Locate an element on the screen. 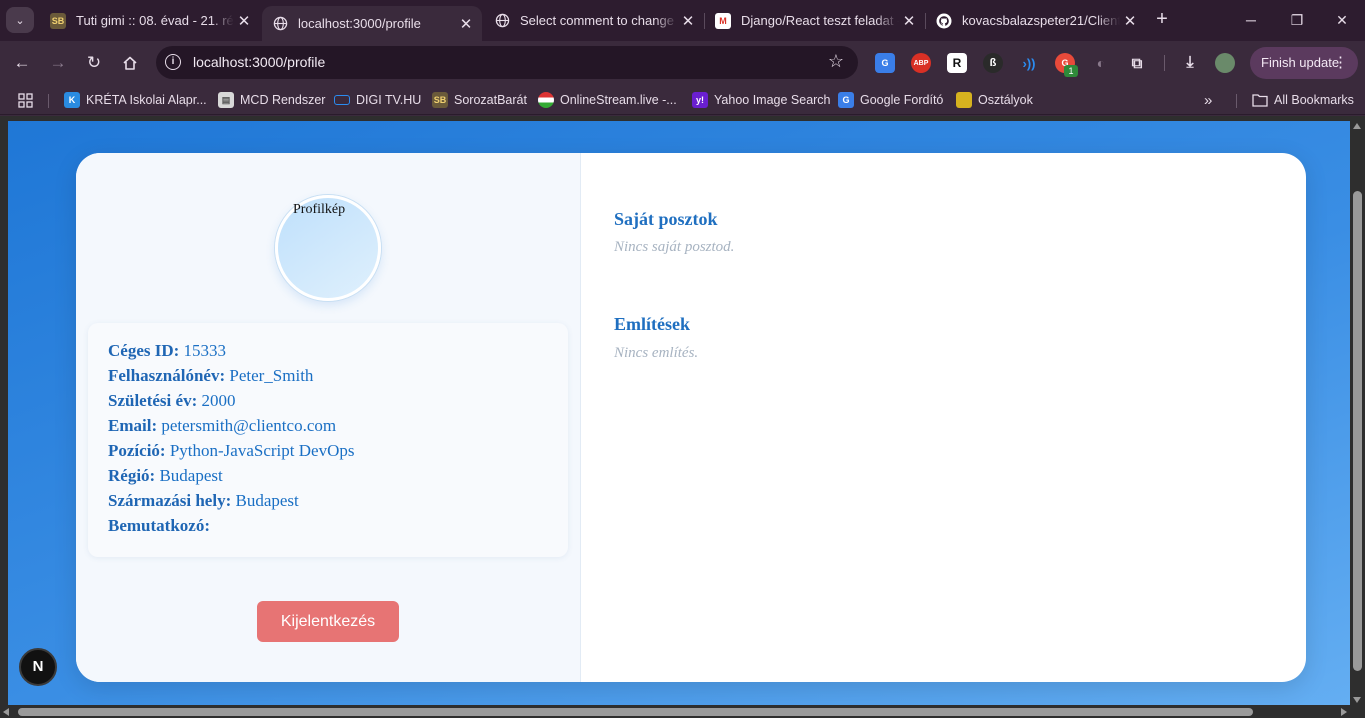 The width and height of the screenshot is (1365, 718). bookmark-google-translate: G Google Fordító is located at coordinates (890, 100).